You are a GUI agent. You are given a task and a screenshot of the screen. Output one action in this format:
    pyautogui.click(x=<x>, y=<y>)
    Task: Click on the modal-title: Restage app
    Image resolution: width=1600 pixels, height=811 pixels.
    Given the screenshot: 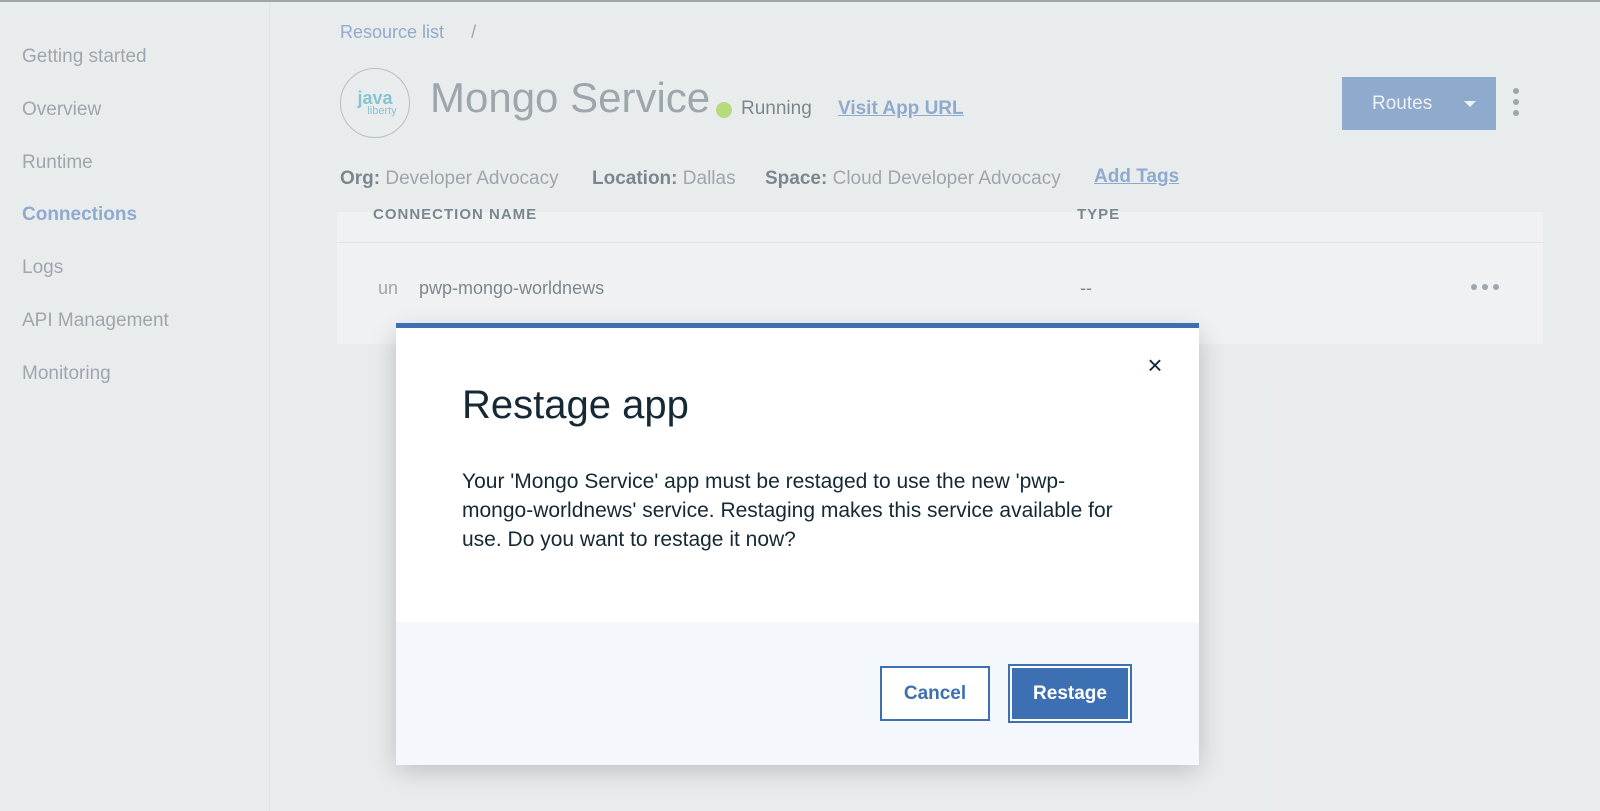 What is the action you would take?
    pyautogui.click(x=575, y=405)
    